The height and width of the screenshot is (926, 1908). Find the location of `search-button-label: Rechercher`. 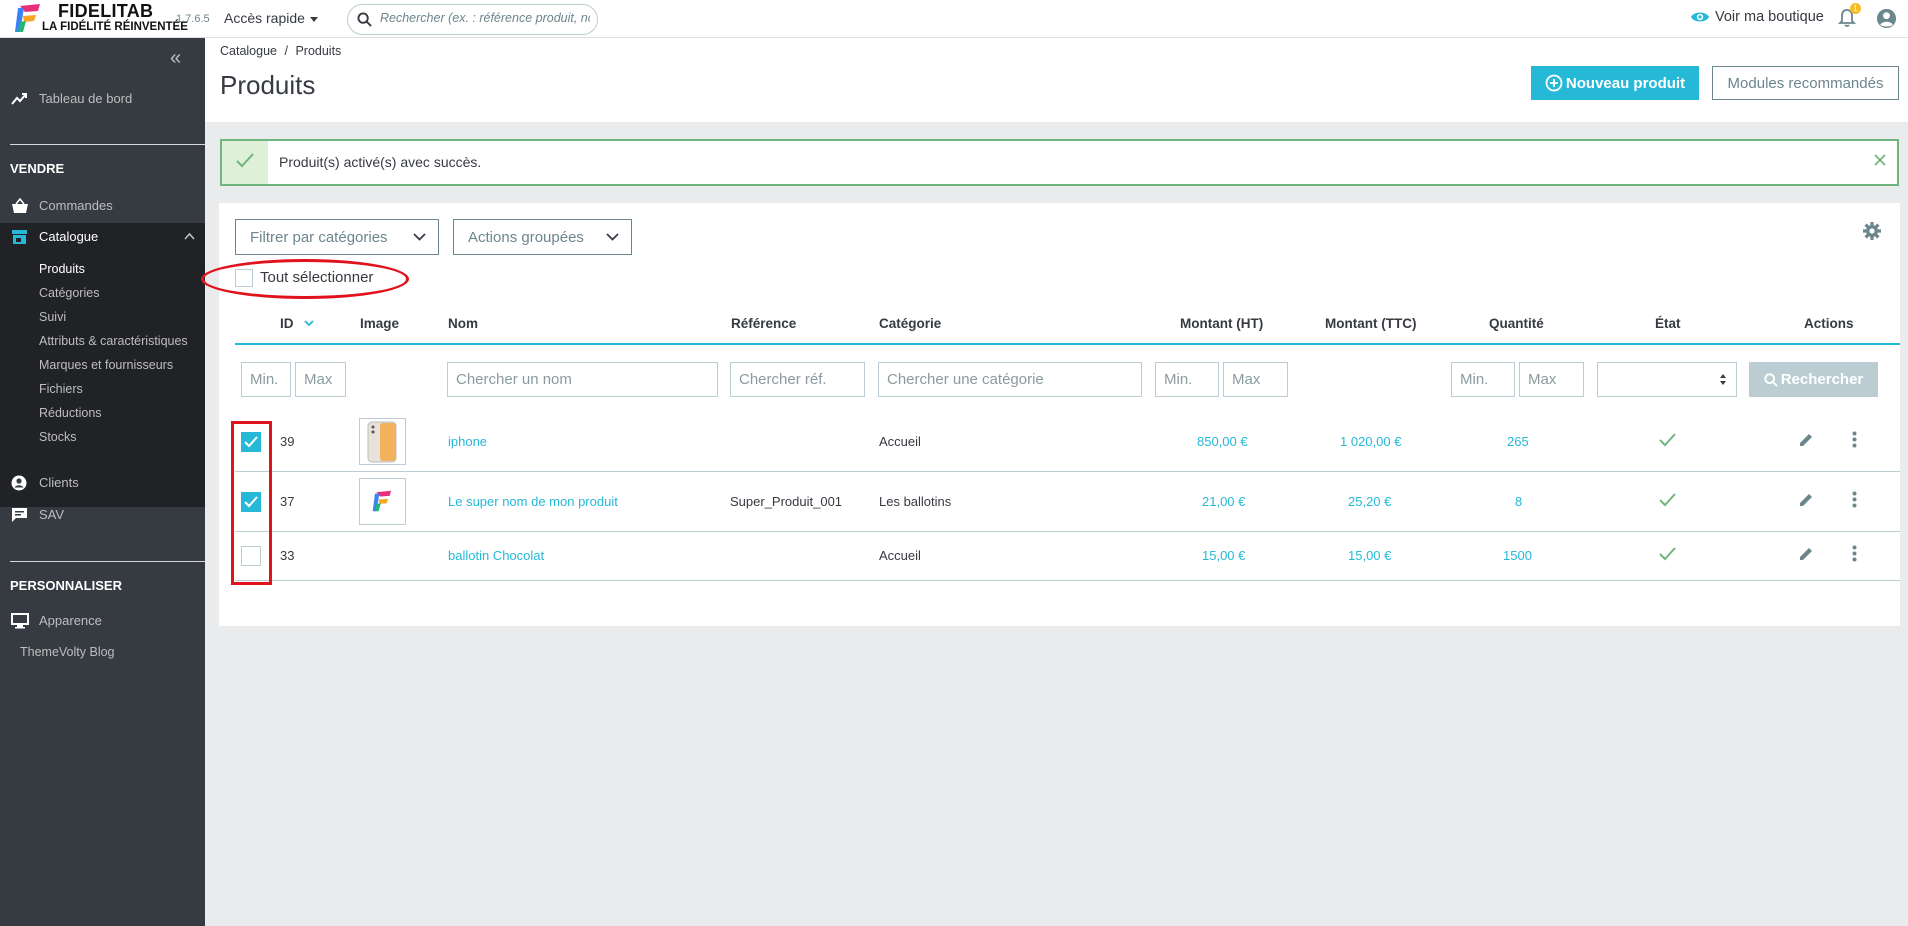

search-button-label: Rechercher is located at coordinates (1822, 379).